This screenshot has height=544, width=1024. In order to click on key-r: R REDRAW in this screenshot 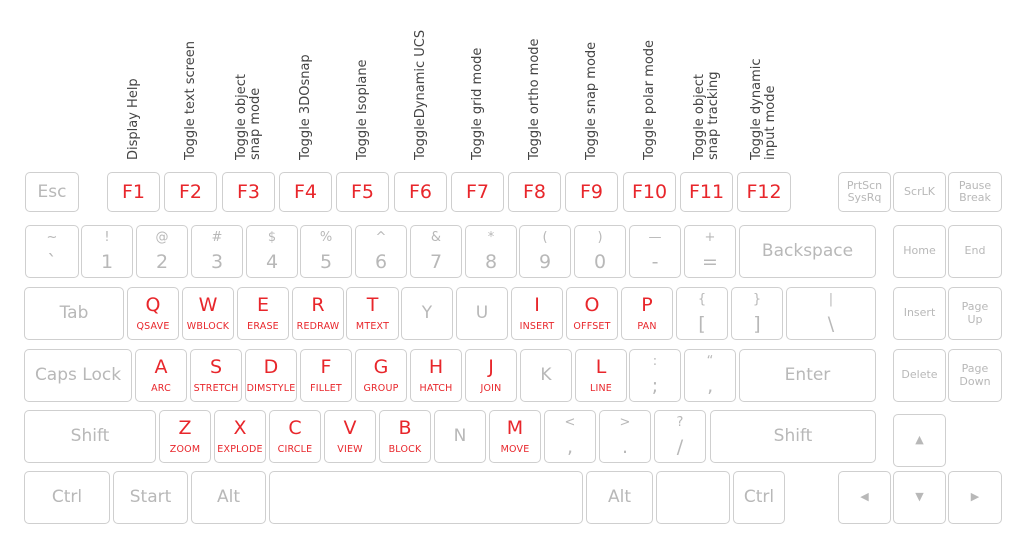, I will do `click(318, 313)`.